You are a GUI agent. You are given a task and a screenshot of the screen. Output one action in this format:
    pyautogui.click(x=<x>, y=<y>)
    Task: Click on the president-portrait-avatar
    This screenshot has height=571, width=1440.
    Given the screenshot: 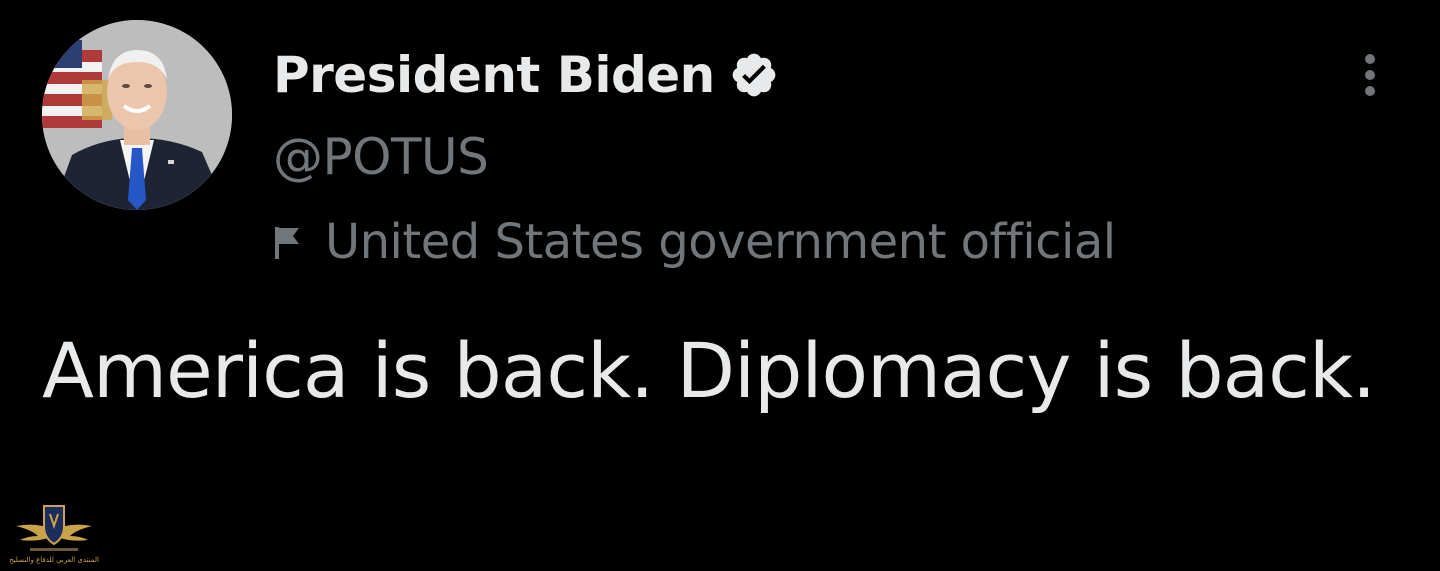 What is the action you would take?
    pyautogui.click(x=137, y=115)
    